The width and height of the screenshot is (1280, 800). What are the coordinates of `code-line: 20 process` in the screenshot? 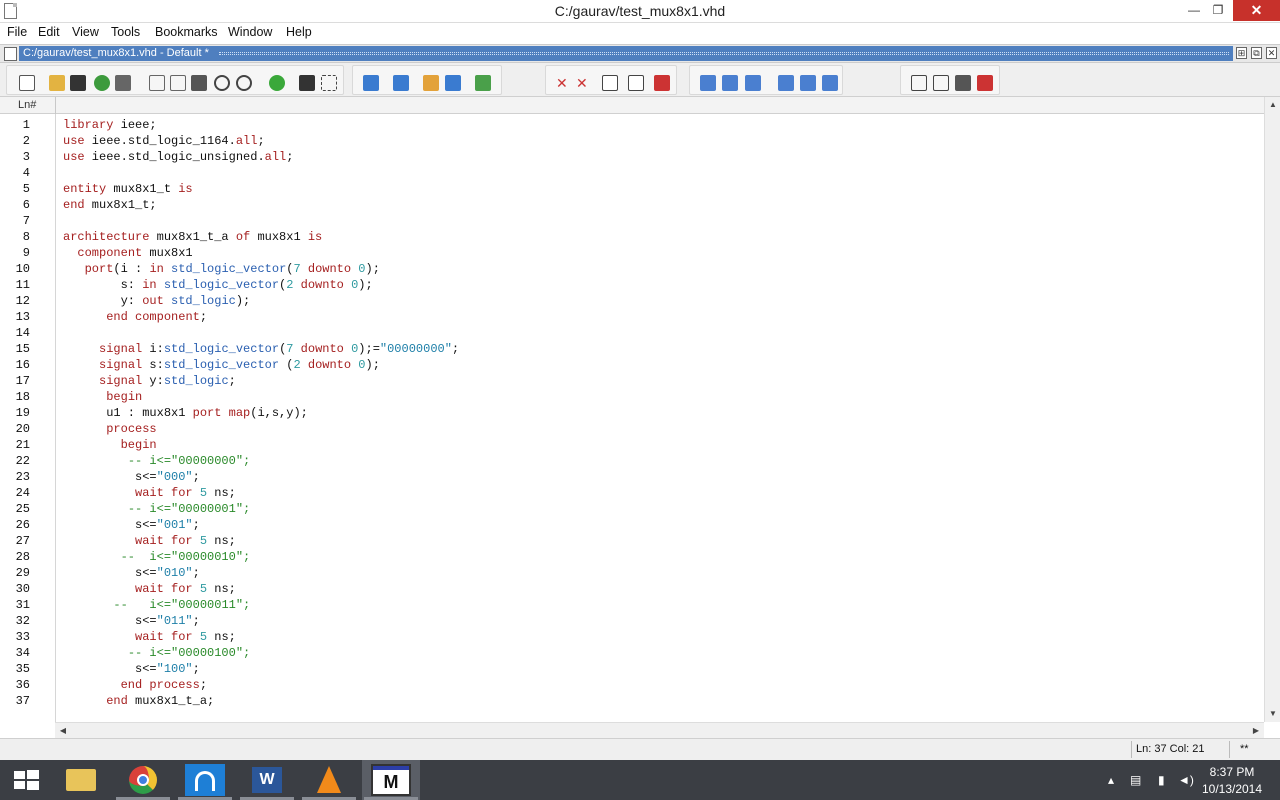 It's located at (630, 429).